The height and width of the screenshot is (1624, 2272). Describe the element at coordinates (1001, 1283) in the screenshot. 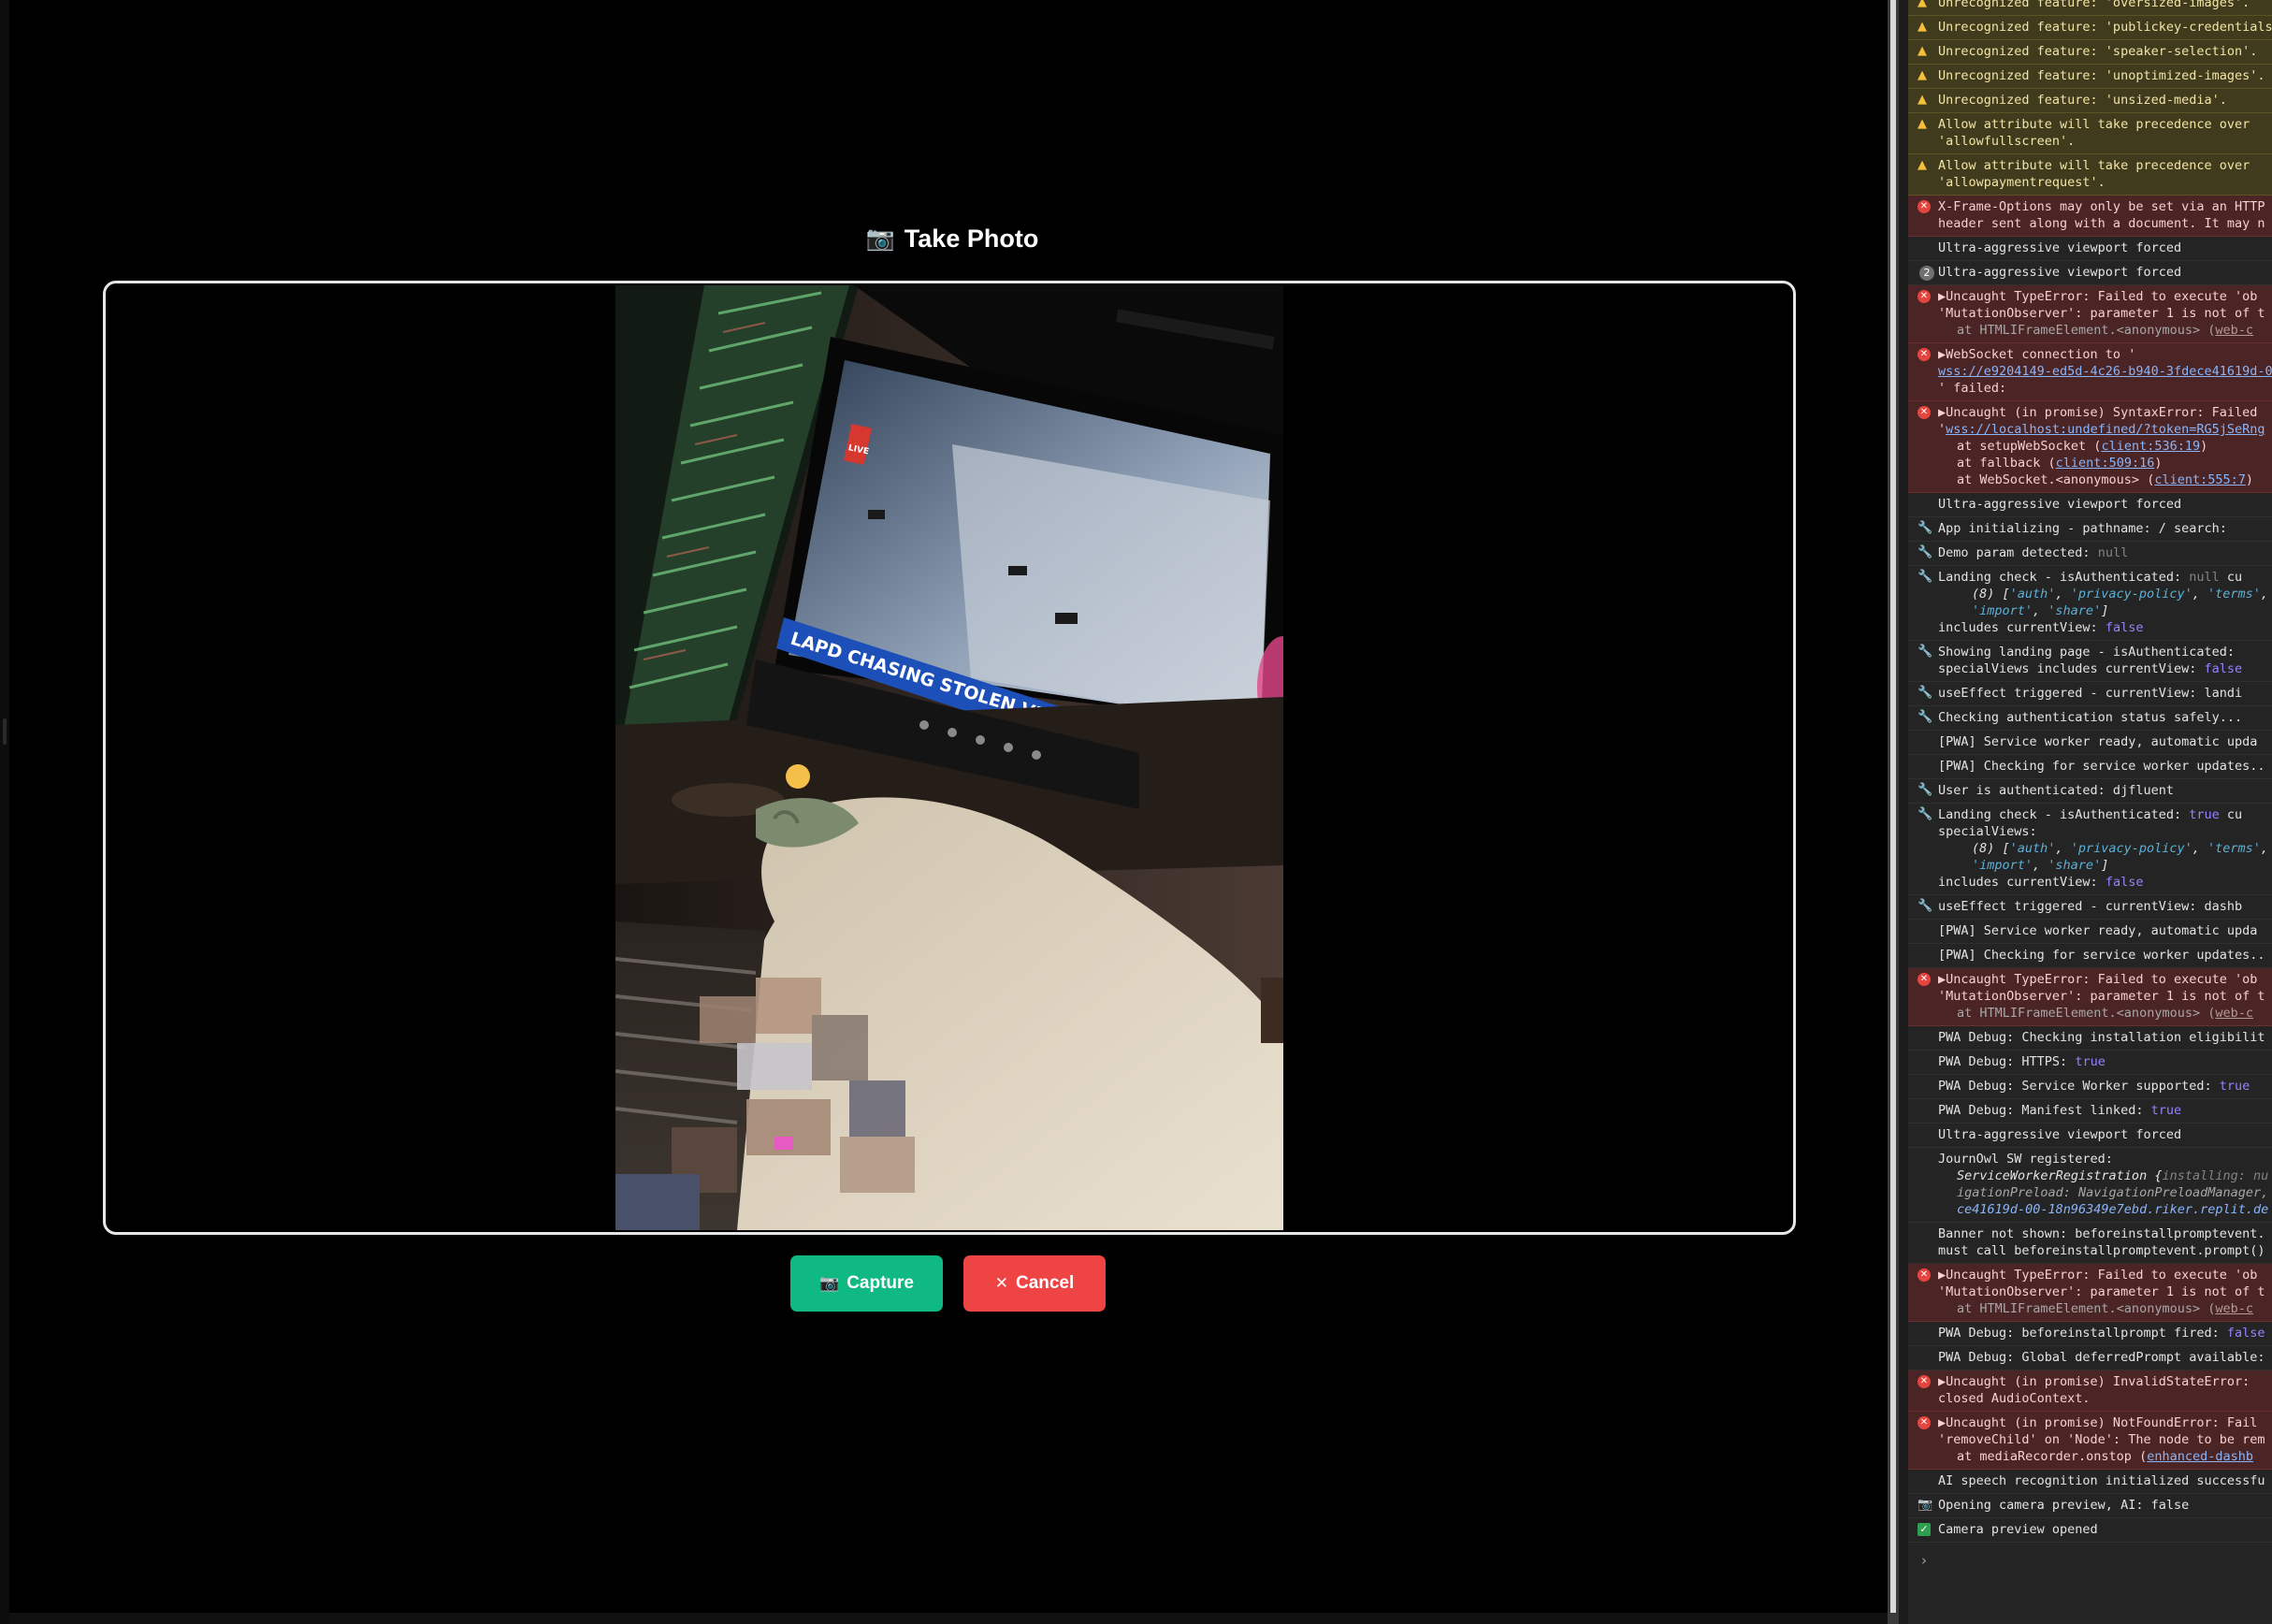

I see `close-icon: ✕` at that location.